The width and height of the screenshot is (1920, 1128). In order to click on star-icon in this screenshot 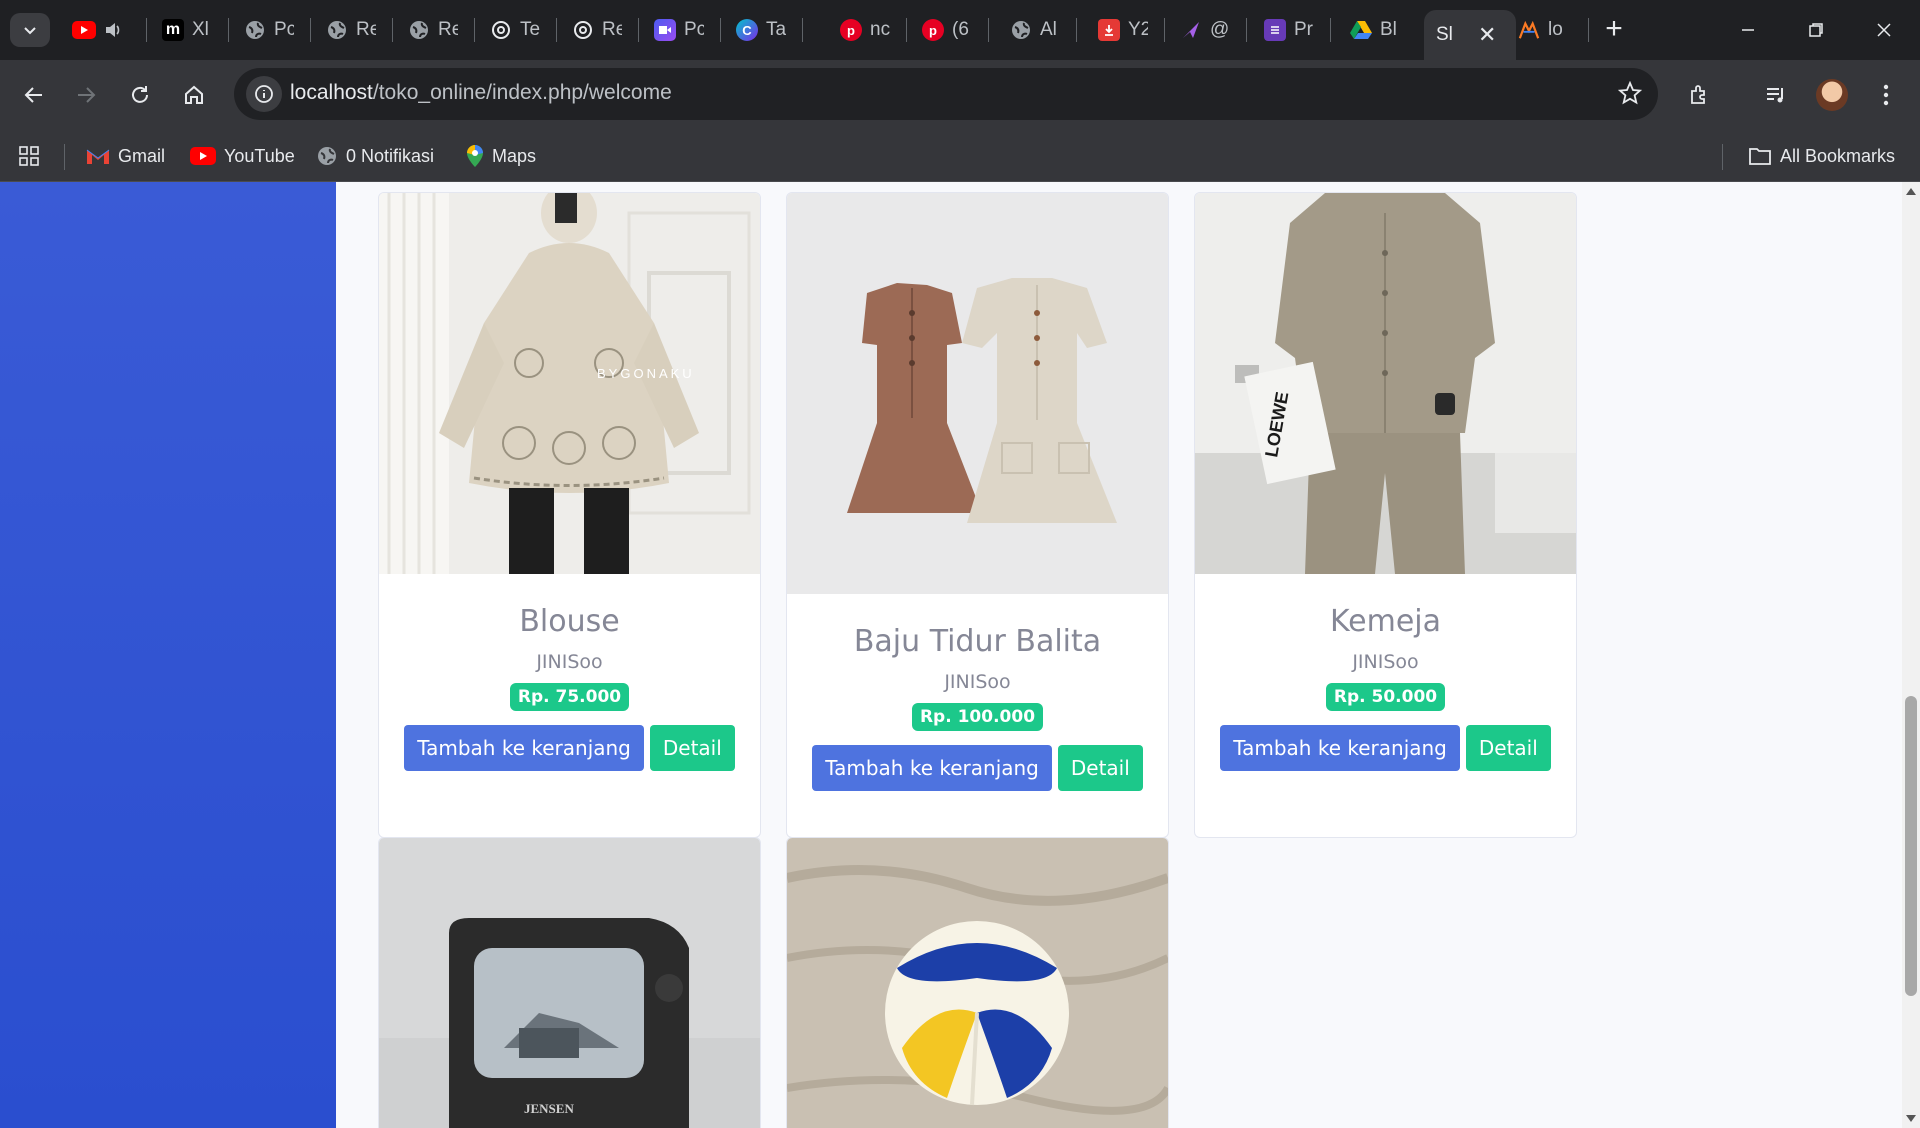, I will do `click(1630, 92)`.